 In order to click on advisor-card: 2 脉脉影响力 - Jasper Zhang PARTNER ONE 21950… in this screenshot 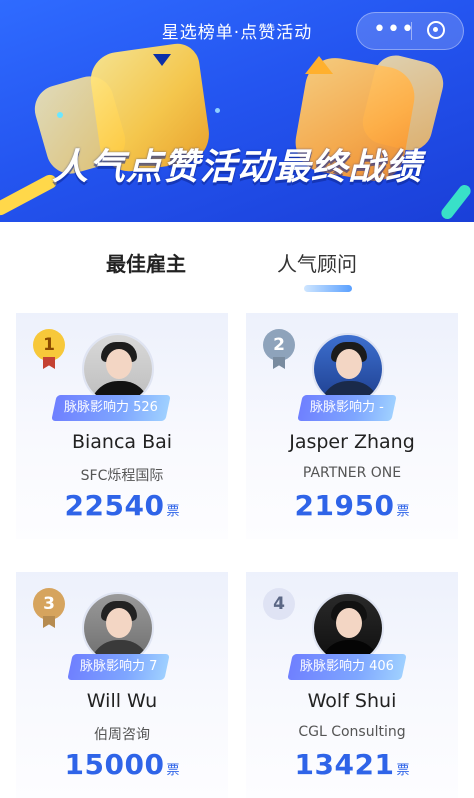, I will do `click(352, 426)`.